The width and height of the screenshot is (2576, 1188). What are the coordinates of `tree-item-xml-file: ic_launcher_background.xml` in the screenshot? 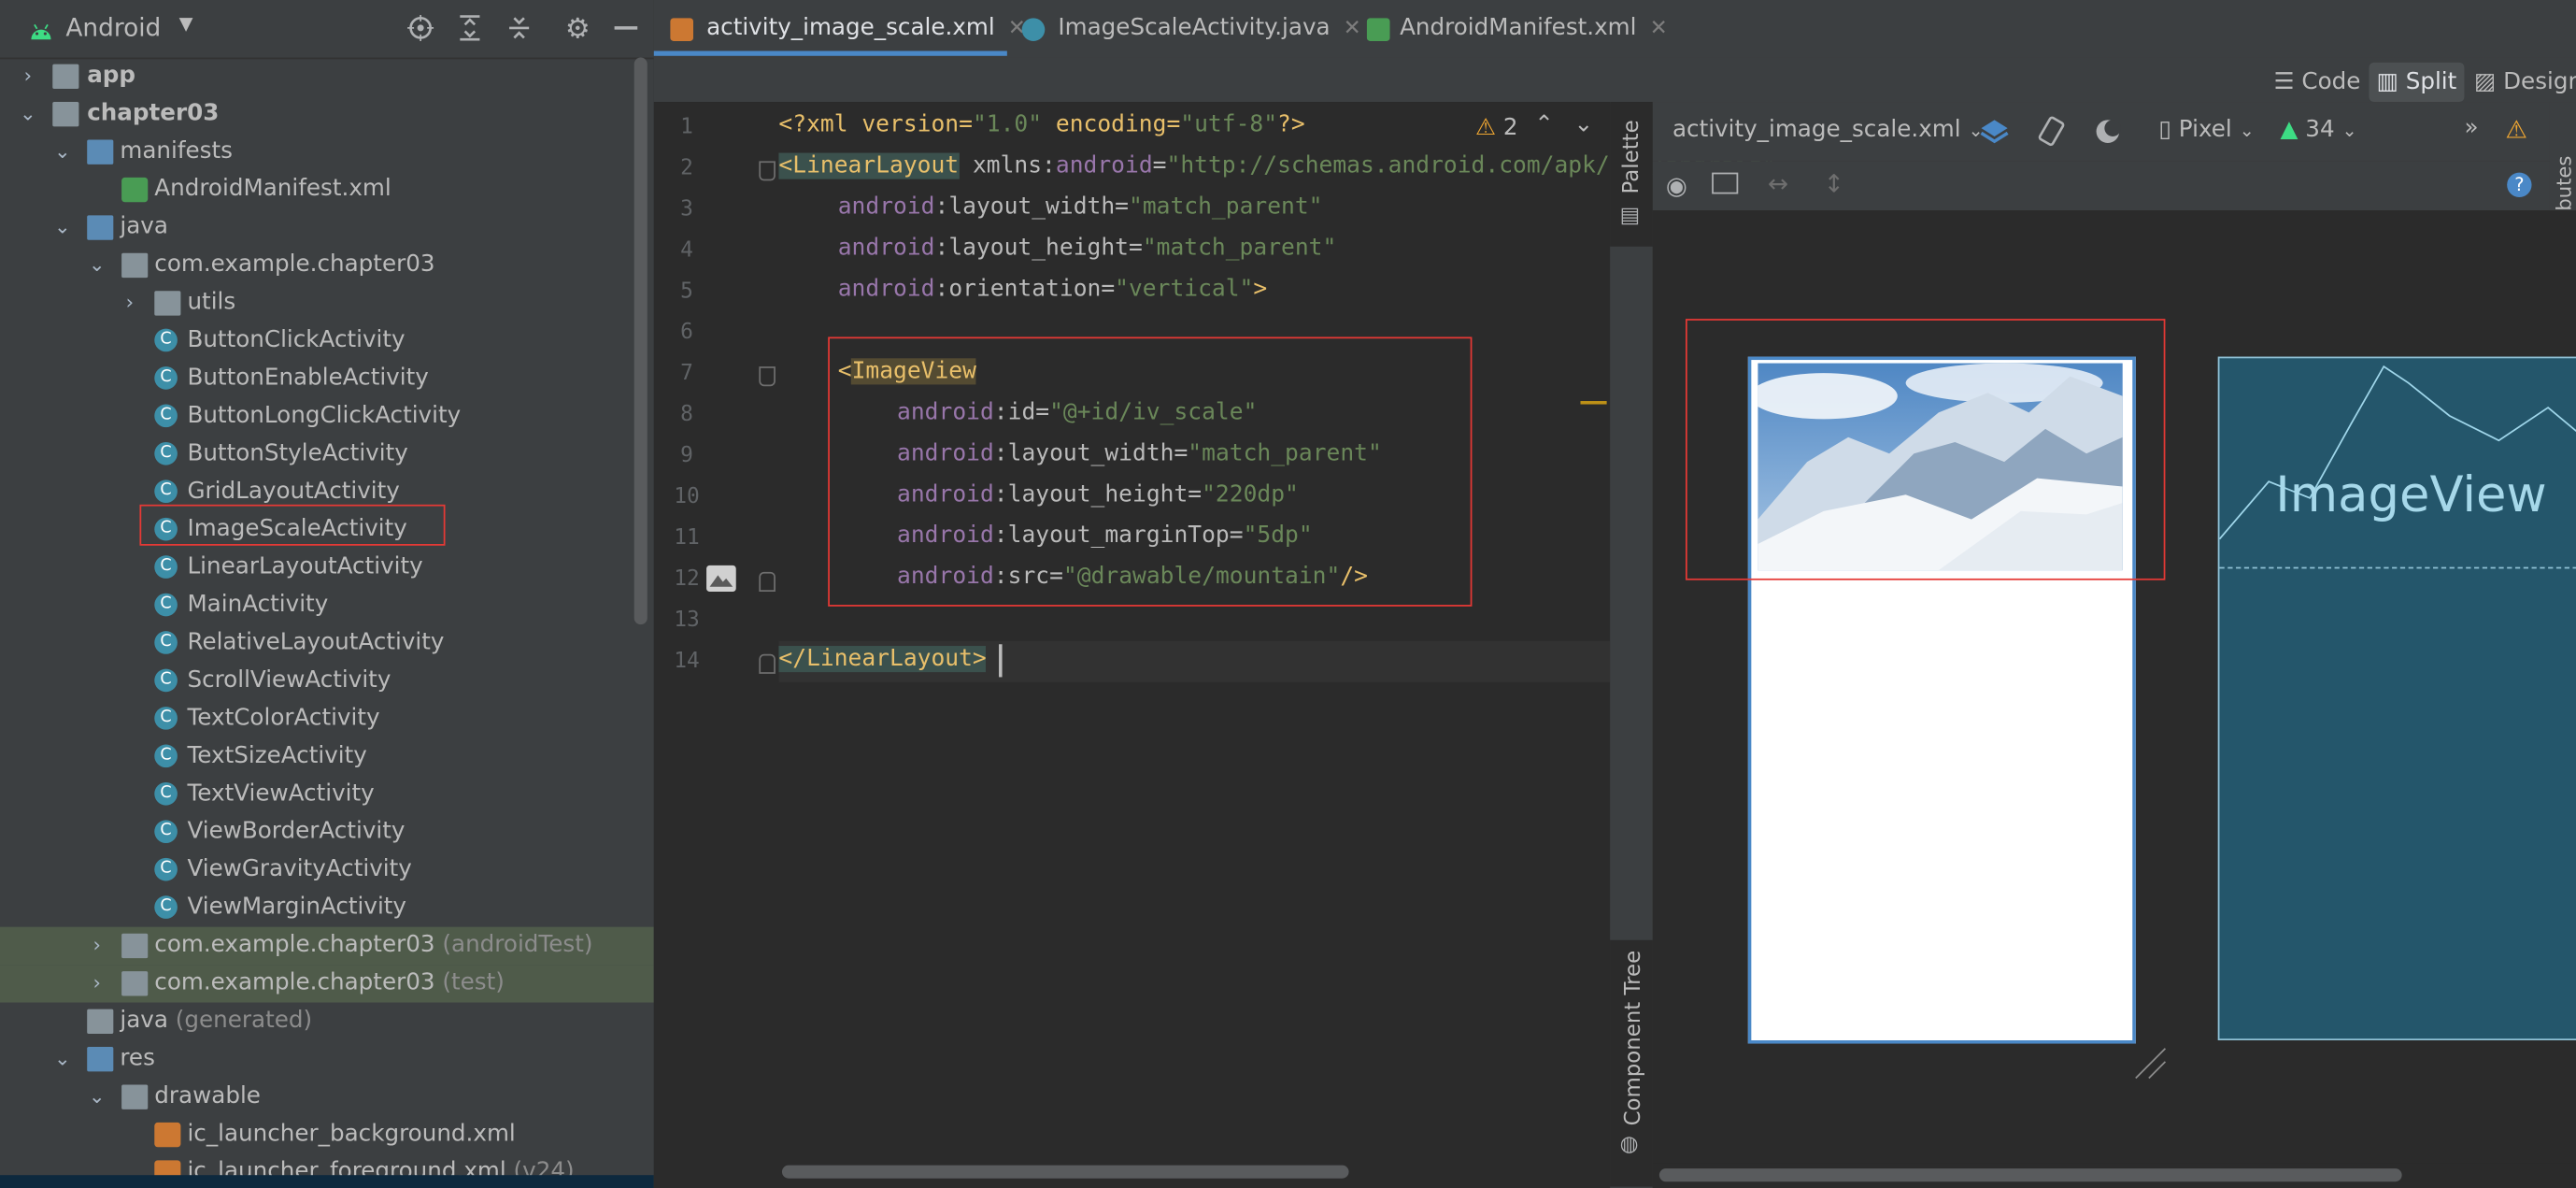 It's located at (317, 1134).